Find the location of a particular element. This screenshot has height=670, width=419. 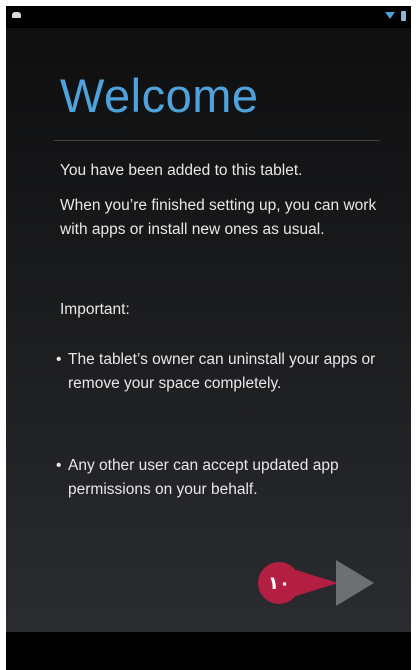

status-bar is located at coordinates (208, 17).